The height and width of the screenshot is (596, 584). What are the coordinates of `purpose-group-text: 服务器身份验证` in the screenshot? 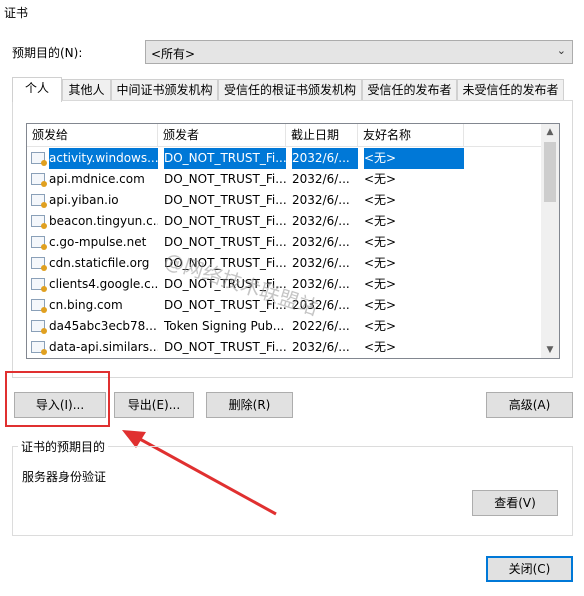 It's located at (64, 477).